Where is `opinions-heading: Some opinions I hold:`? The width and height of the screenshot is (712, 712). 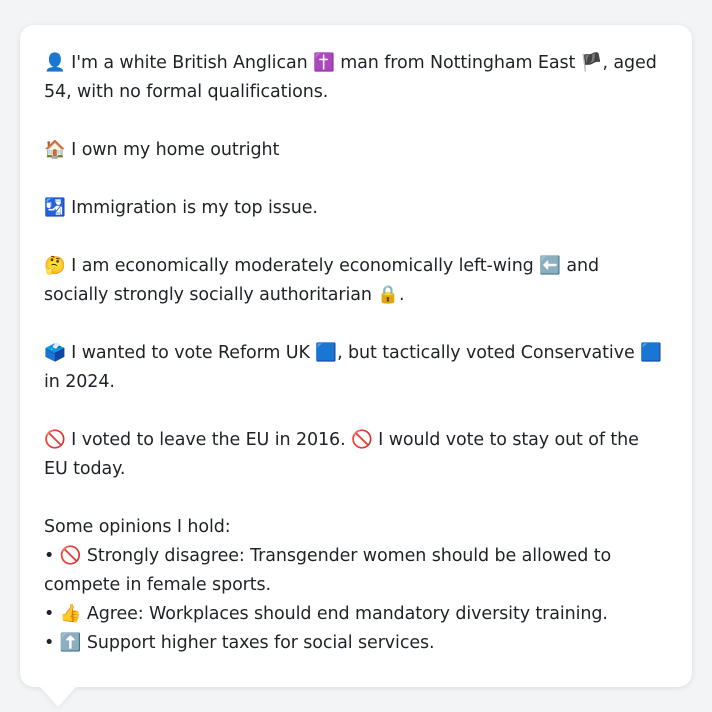
opinions-heading: Some opinions I hold: is located at coordinates (137, 527).